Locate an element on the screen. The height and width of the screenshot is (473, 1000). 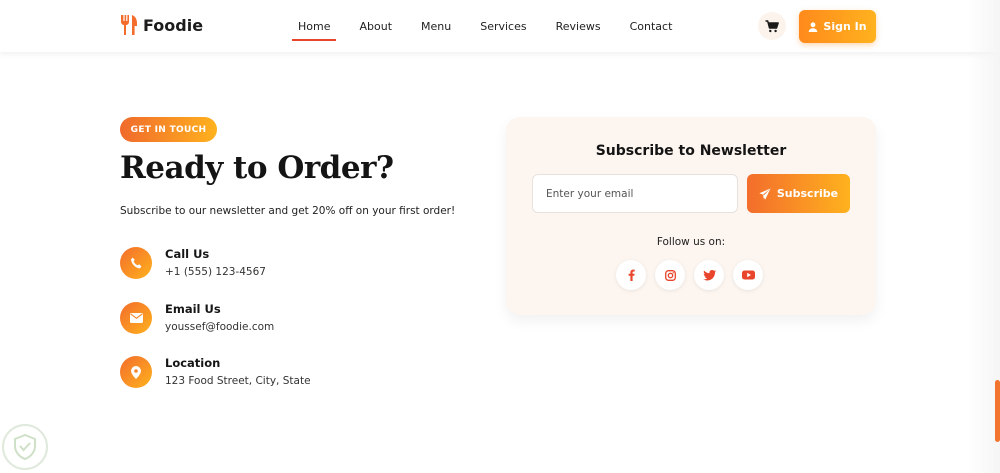
facebook-icon is located at coordinates (631, 275).